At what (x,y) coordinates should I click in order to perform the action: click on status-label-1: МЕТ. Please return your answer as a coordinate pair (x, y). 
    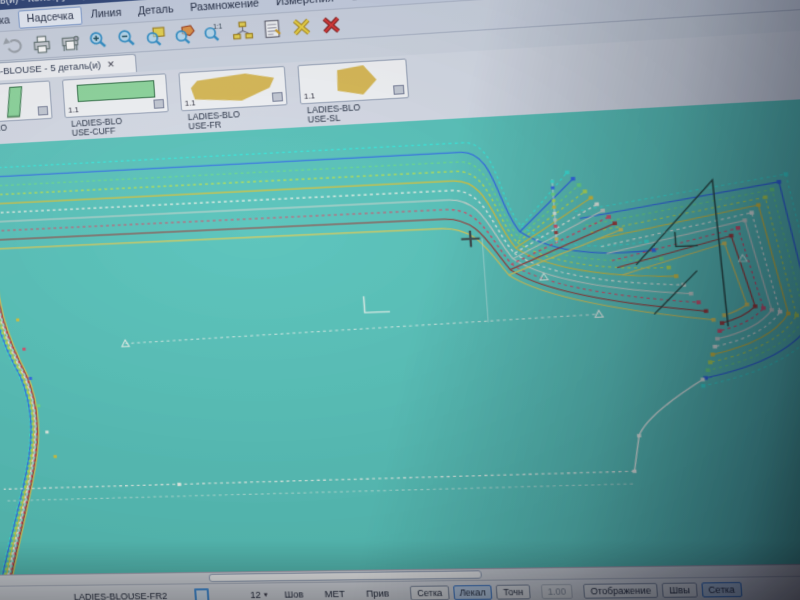
    Looking at the image, I should click on (335, 594).